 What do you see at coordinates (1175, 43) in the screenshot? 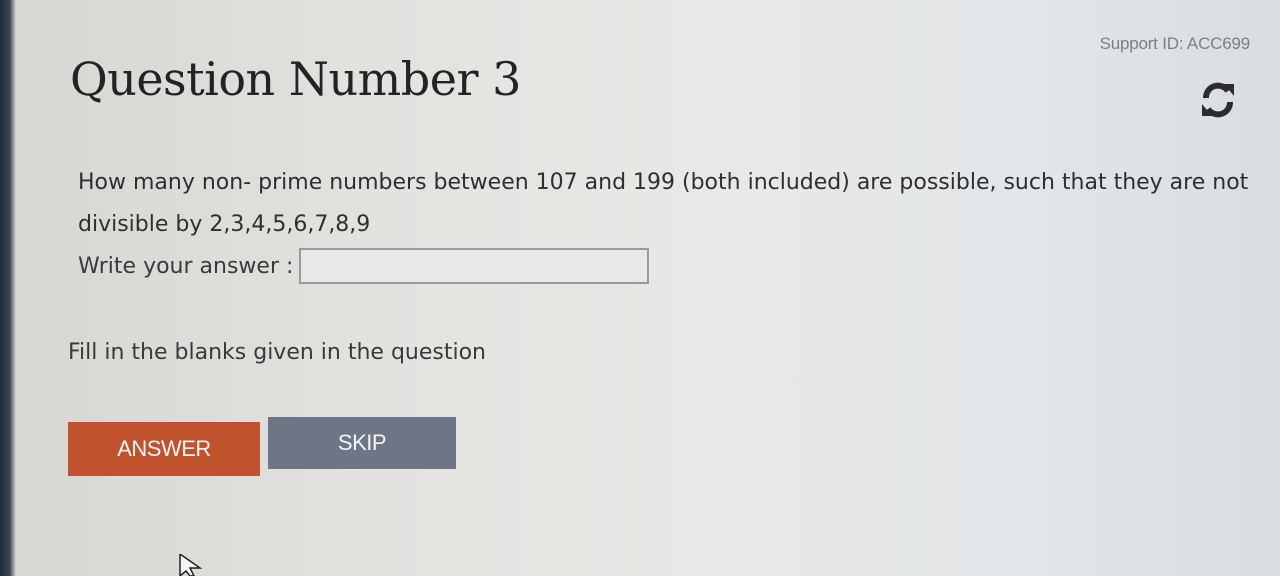
I see `support-id: Support ID: ACC699` at bounding box center [1175, 43].